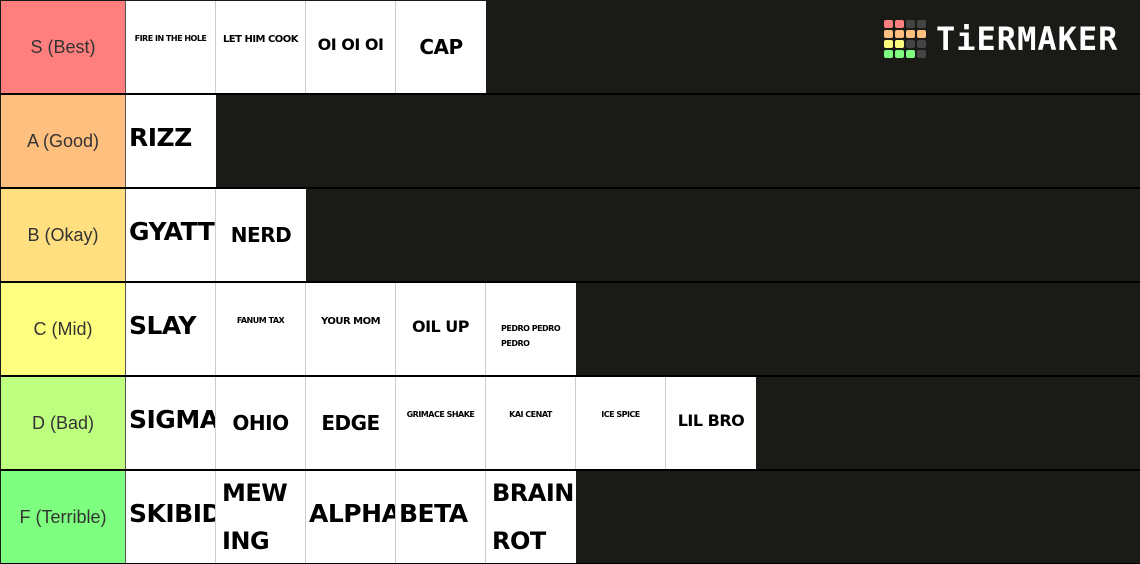  Describe the element at coordinates (63, 47) in the screenshot. I see `tier-label: S (Best)` at that location.